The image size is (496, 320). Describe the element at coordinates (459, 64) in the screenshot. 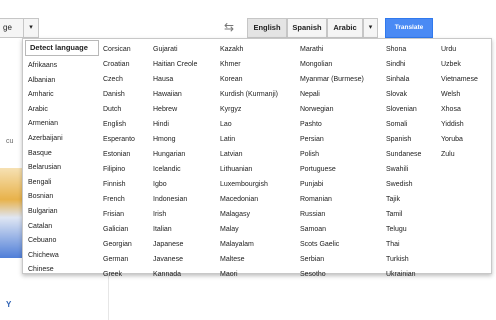

I see `language-option: Uzbek` at that location.